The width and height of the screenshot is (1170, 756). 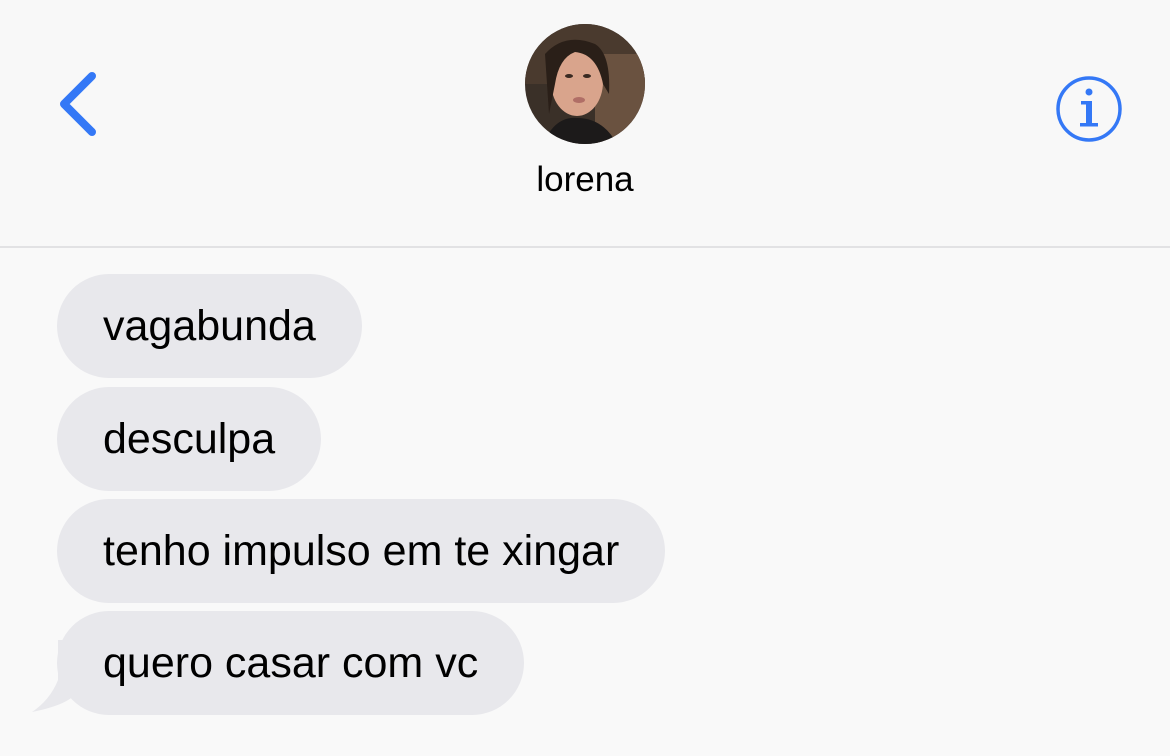 I want to click on avatar-photo, so click(x=585, y=84).